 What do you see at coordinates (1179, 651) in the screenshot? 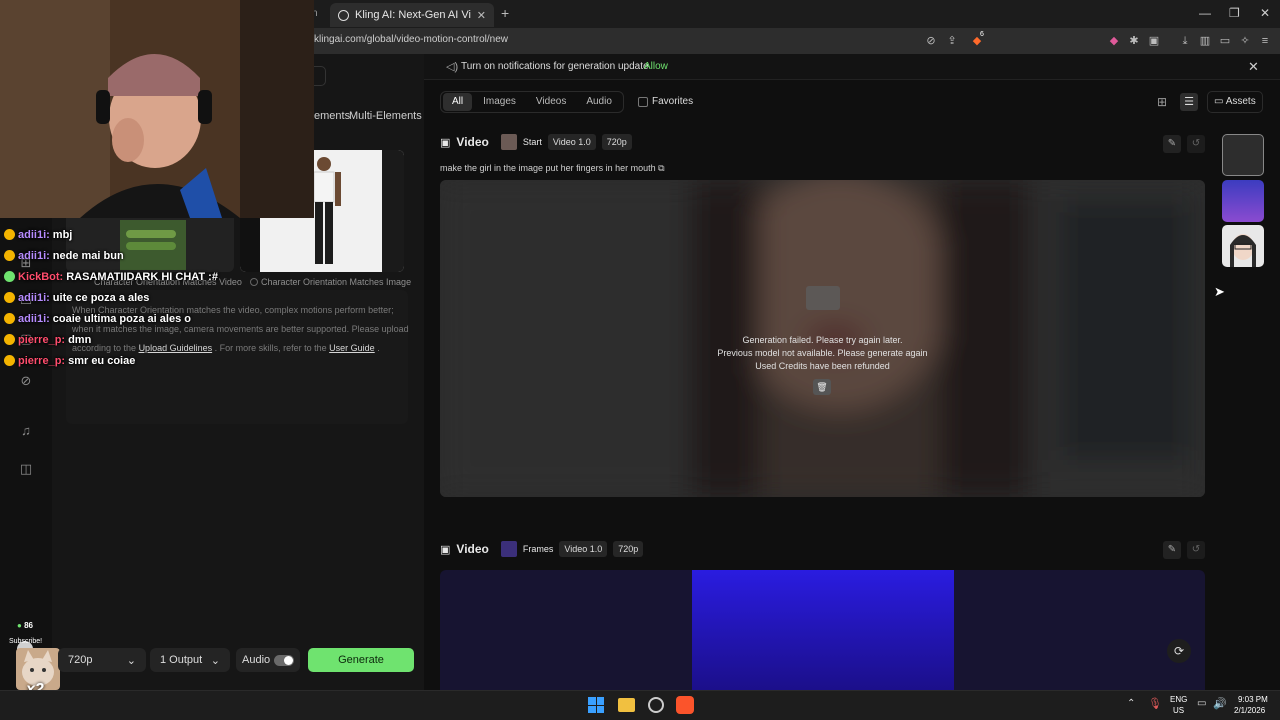
I see `scroll-to-top-icon: ⟳` at bounding box center [1179, 651].